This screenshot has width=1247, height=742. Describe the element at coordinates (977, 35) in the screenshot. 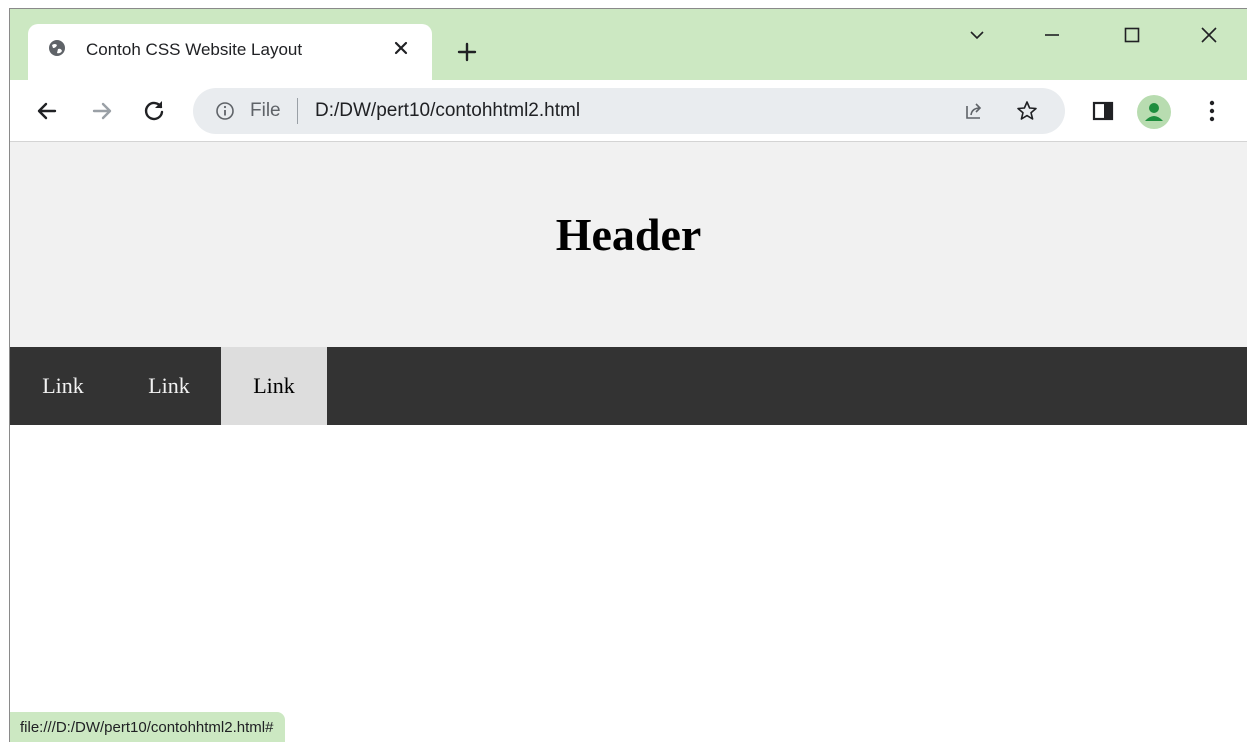

I see `chevron-down-icon` at that location.